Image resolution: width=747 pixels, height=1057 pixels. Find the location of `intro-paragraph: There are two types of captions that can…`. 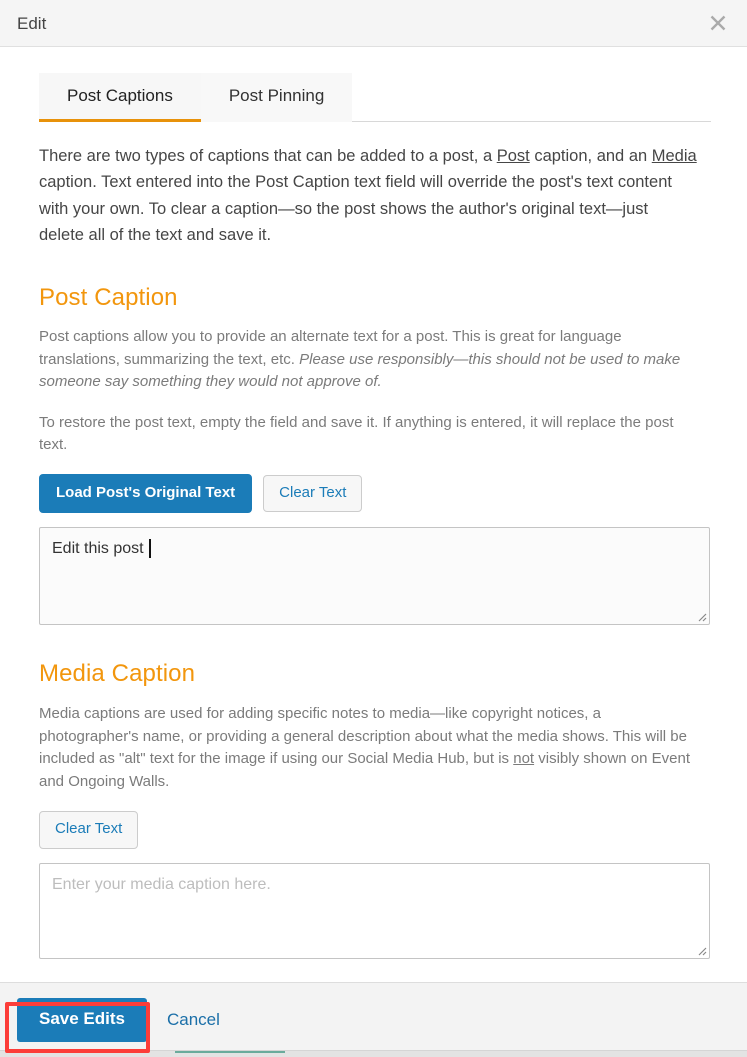

intro-paragraph: There are two types of captions that can… is located at coordinates (368, 196).